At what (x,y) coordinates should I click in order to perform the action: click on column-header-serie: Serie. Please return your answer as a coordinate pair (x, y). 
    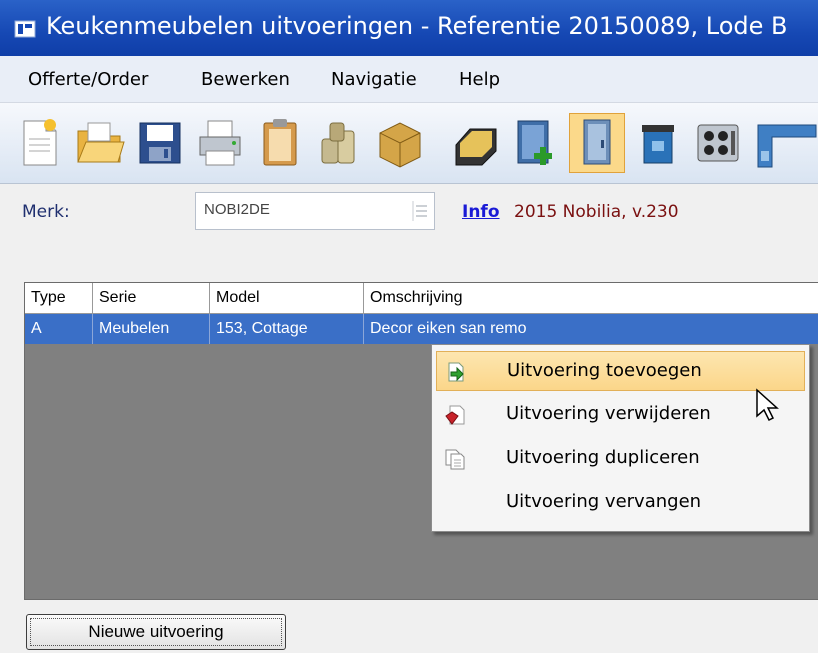
    Looking at the image, I should click on (151, 298).